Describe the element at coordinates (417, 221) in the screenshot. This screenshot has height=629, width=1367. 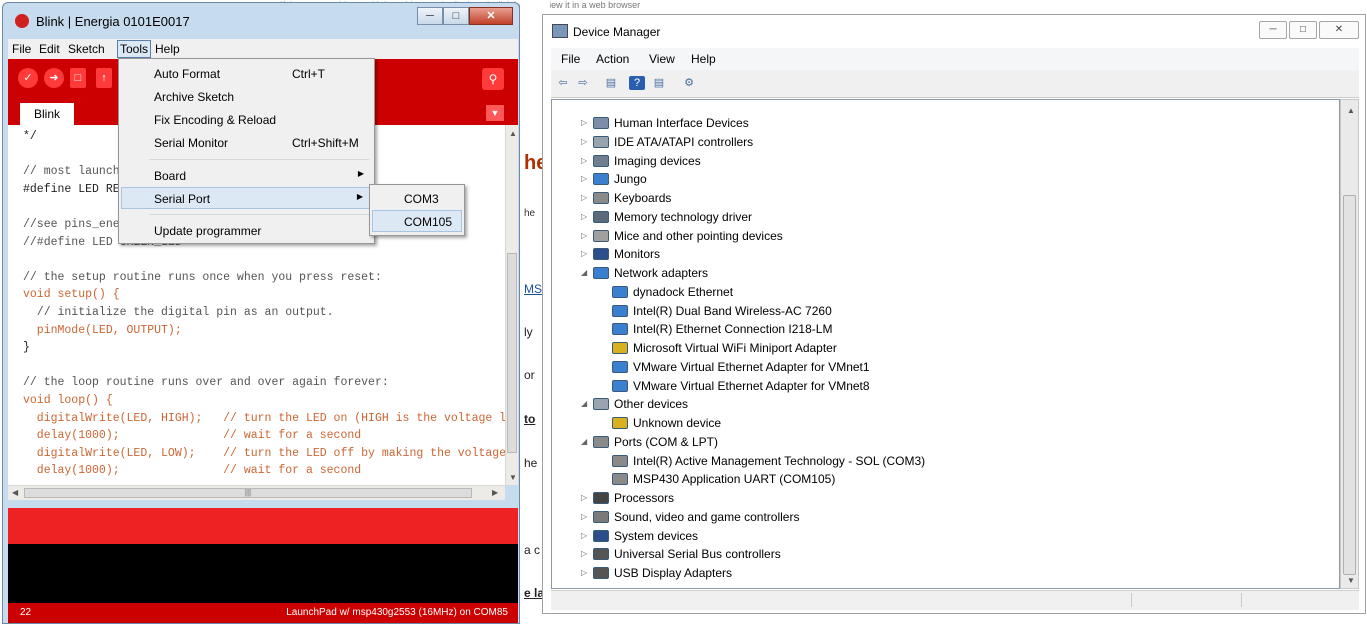
I see `serial-port-com105: COM105` at that location.